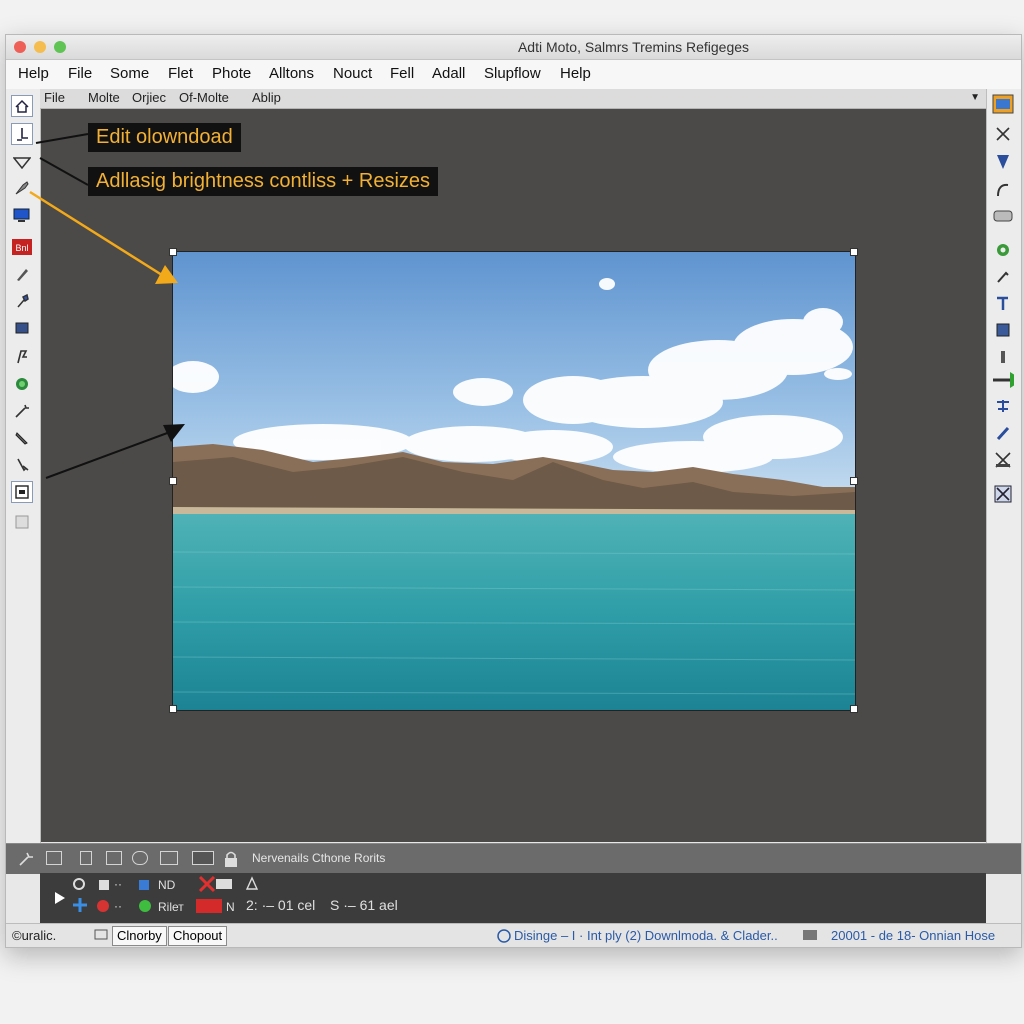 Image resolution: width=1024 pixels, height=1024 pixels. Describe the element at coordinates (54, 858) in the screenshot. I see `panel-frame-icon` at that location.